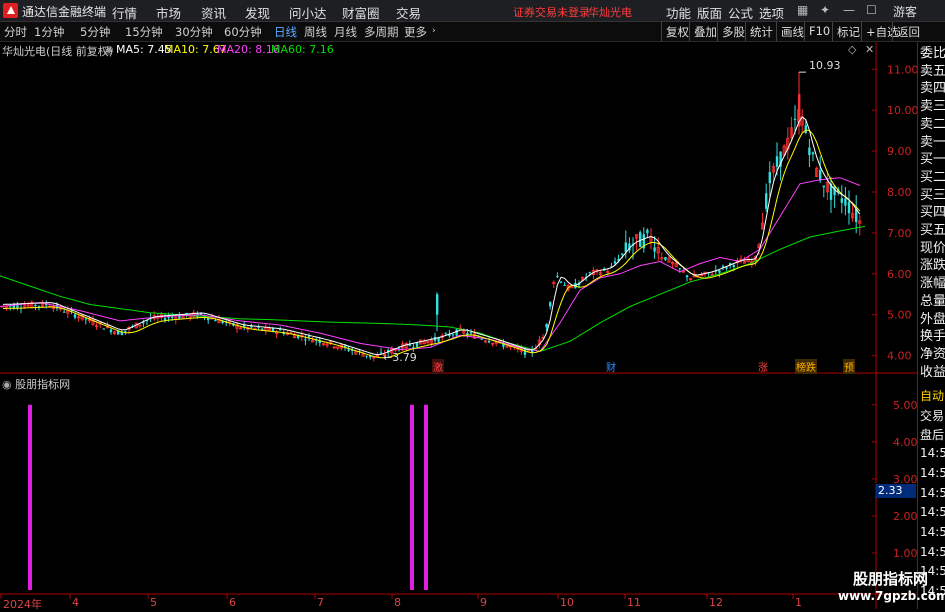 This screenshot has width=945, height=612. I want to click on price-tick-label: 8.00, so click(899, 192).